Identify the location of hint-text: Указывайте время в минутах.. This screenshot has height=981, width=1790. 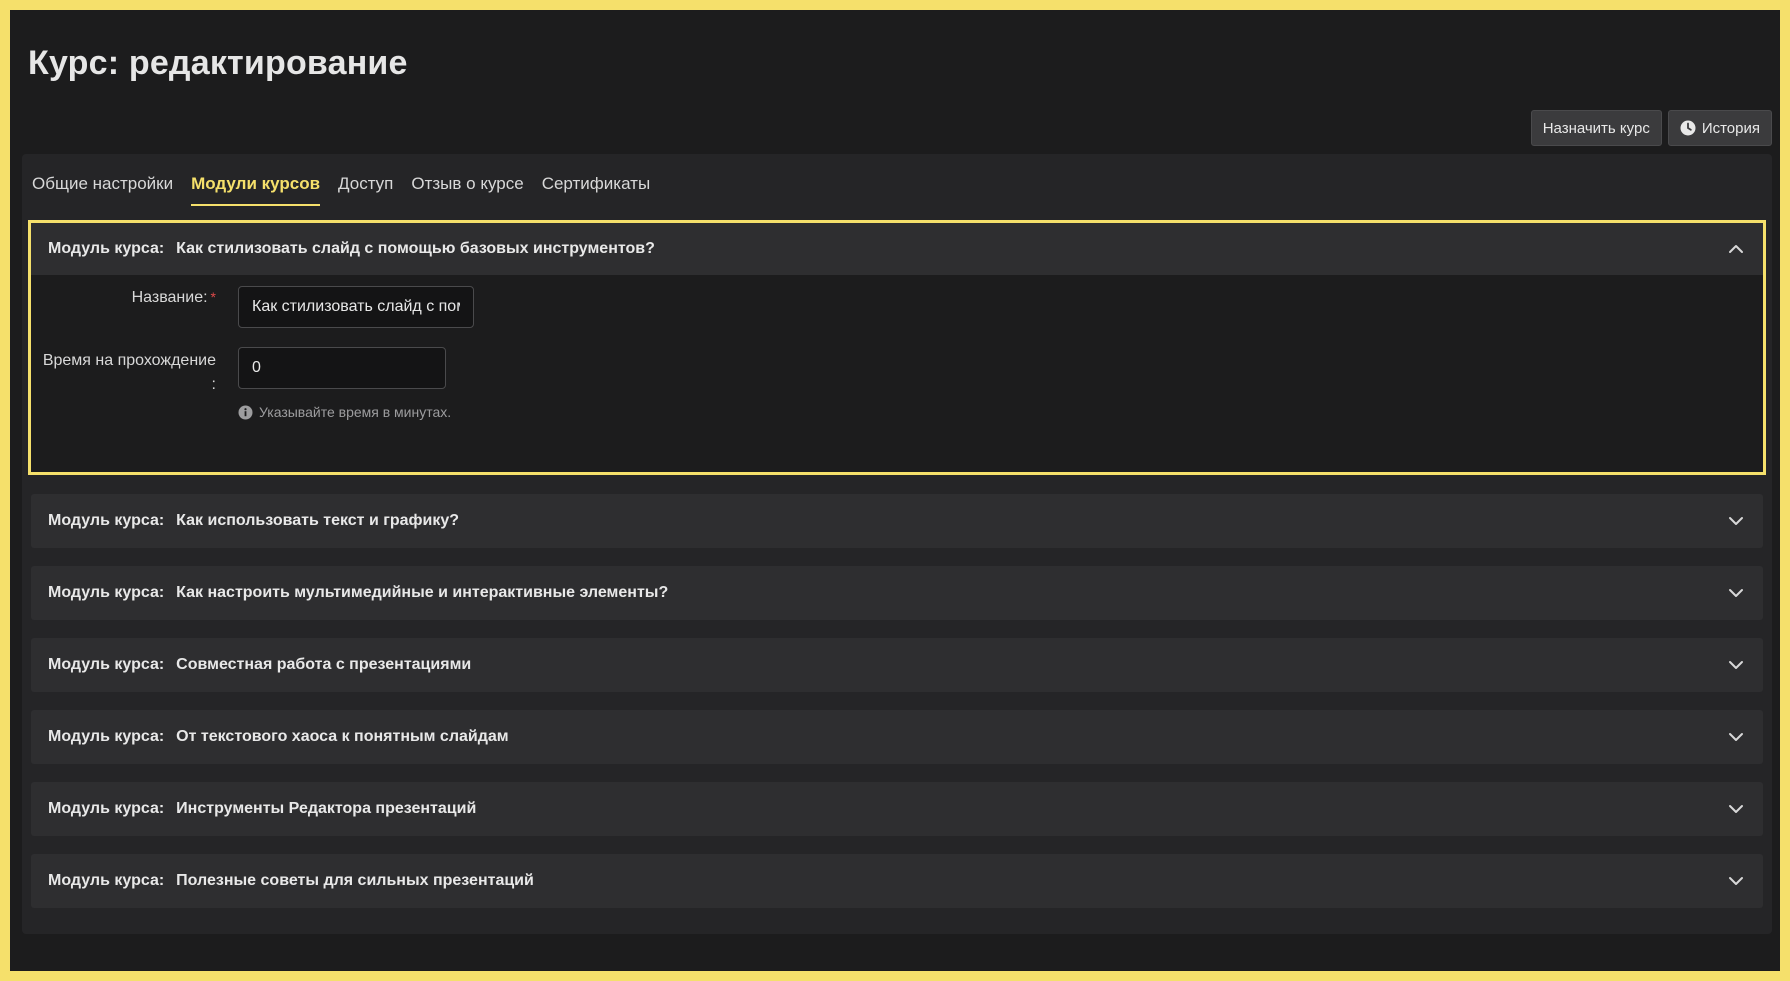
(355, 412).